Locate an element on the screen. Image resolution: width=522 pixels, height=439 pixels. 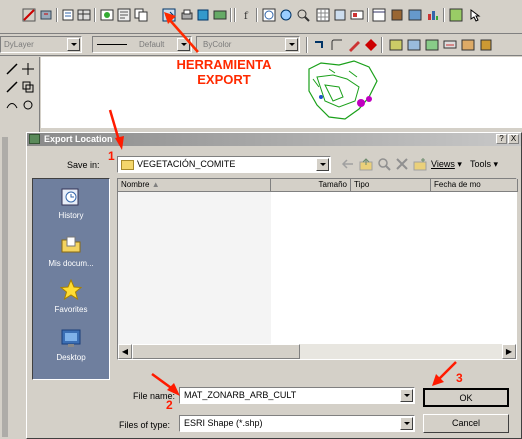
layer-delete-icon is located at coordinates (468, 45).